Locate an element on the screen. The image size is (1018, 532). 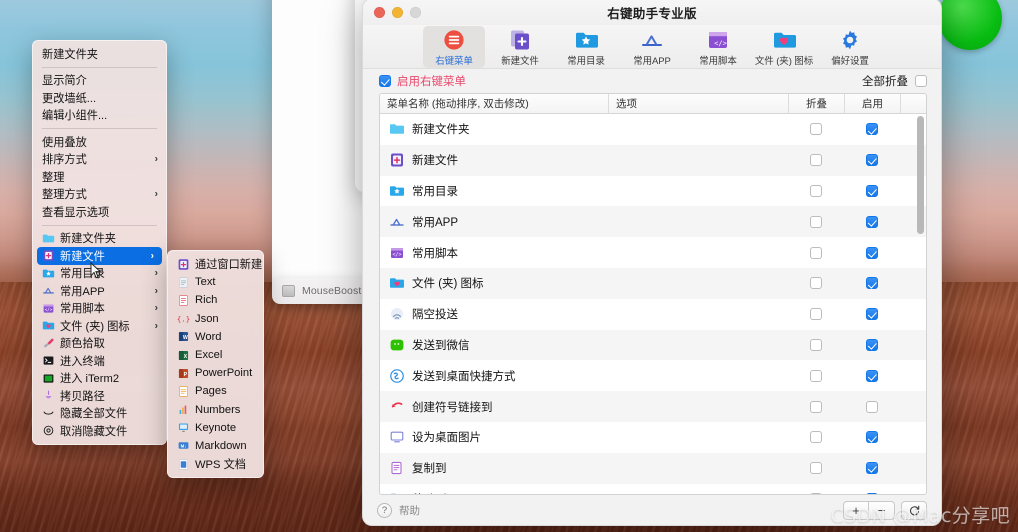
menu-item-new-folder-top: 新建文件夹 is located at coordinates (99, 54).